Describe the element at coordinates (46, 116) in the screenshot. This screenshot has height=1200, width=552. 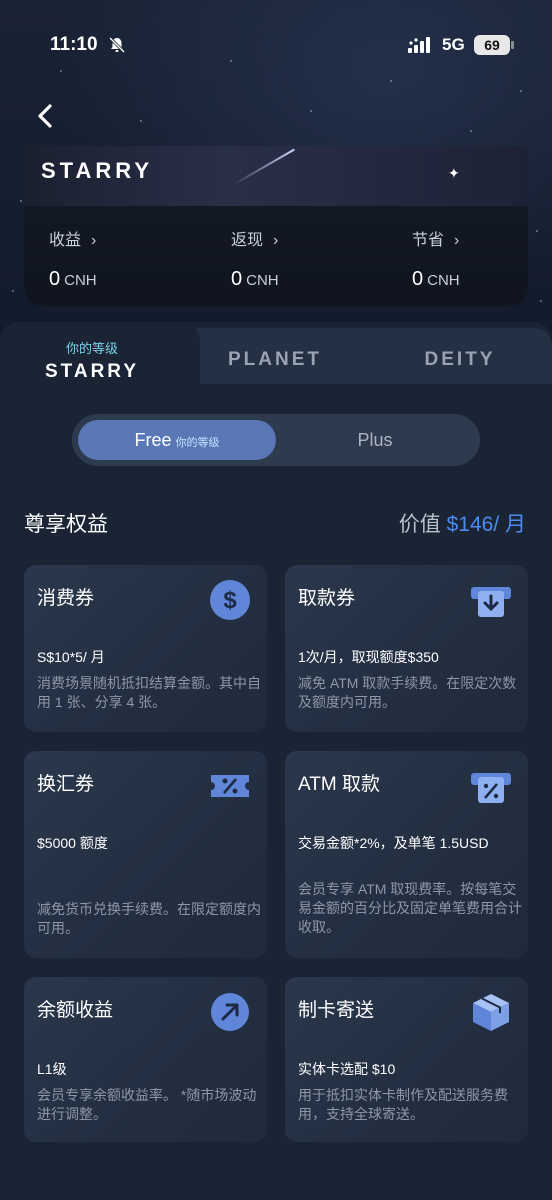
I see `back-button` at that location.